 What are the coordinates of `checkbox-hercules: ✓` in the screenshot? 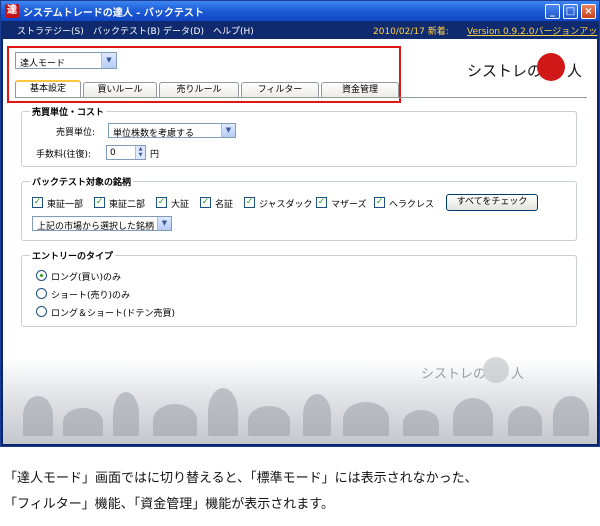 It's located at (379, 202).